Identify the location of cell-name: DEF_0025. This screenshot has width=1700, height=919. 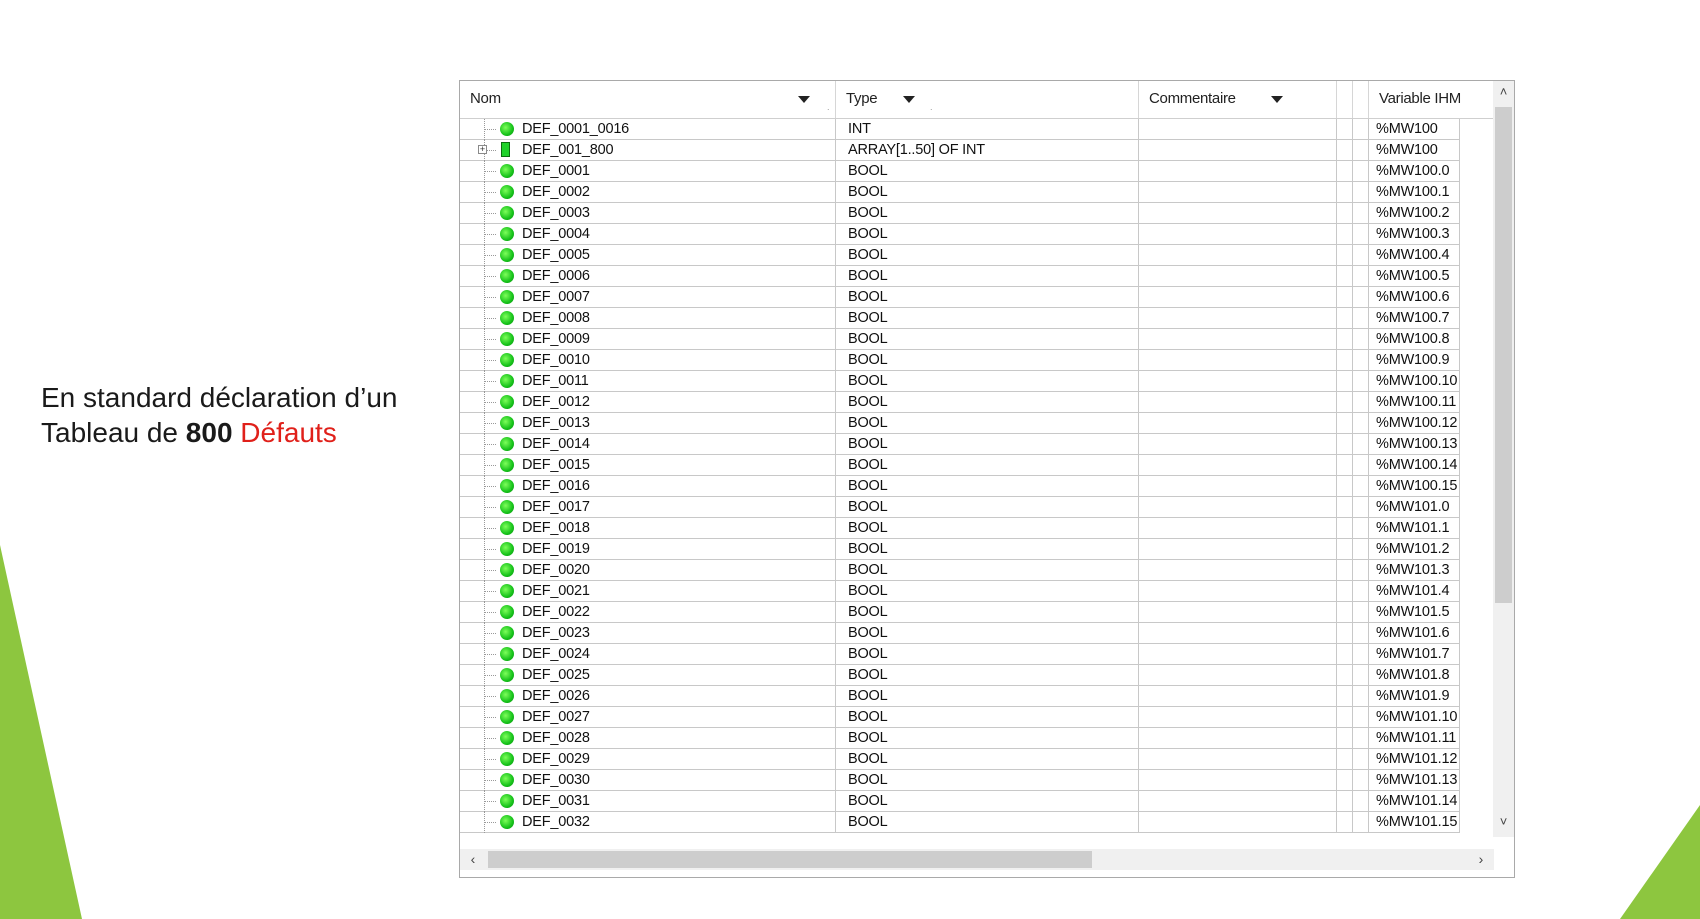
(672, 675).